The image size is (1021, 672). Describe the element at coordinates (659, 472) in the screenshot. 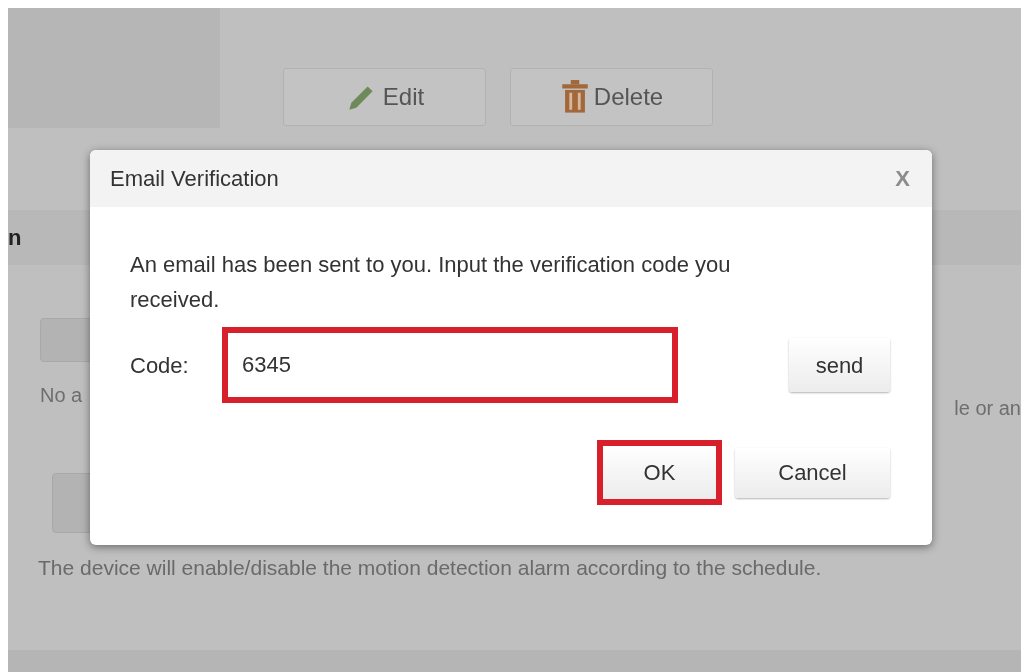

I see `ok-button: OK` at that location.